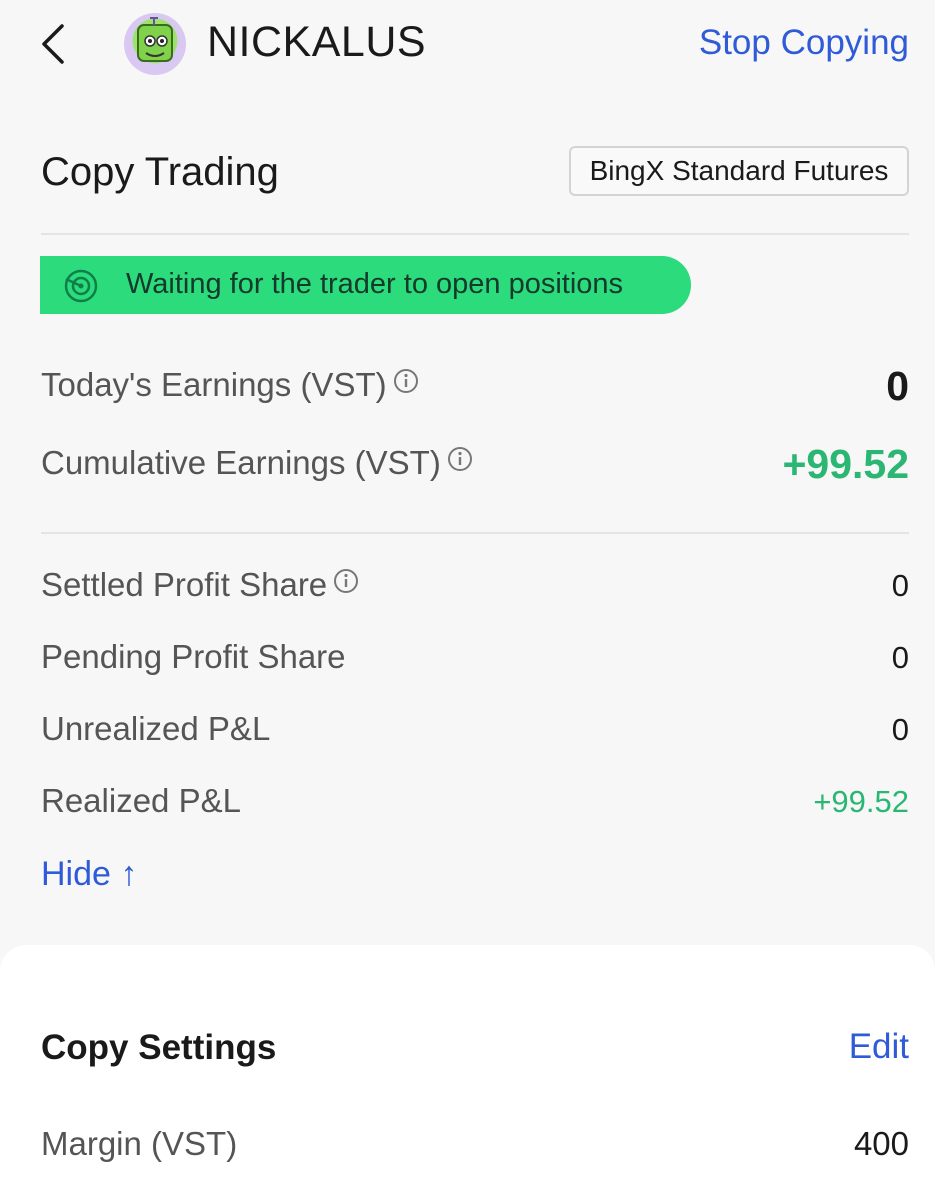 This screenshot has width=935, height=1200. What do you see at coordinates (155, 39) in the screenshot?
I see `trader-avatar-icon` at bounding box center [155, 39].